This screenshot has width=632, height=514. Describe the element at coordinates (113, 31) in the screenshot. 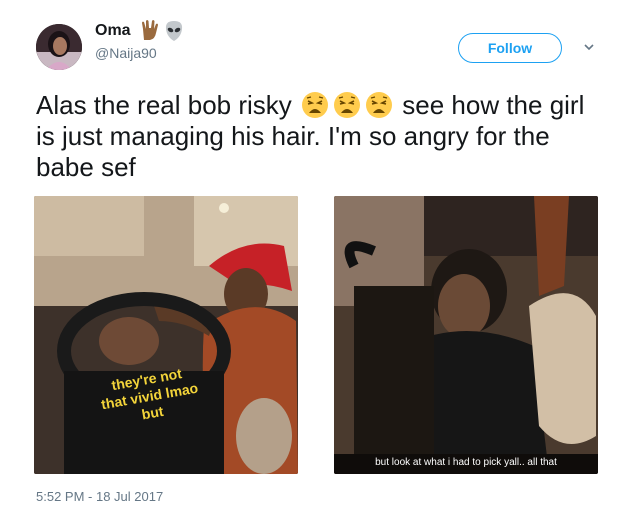

I see `display-name: Oma` at that location.